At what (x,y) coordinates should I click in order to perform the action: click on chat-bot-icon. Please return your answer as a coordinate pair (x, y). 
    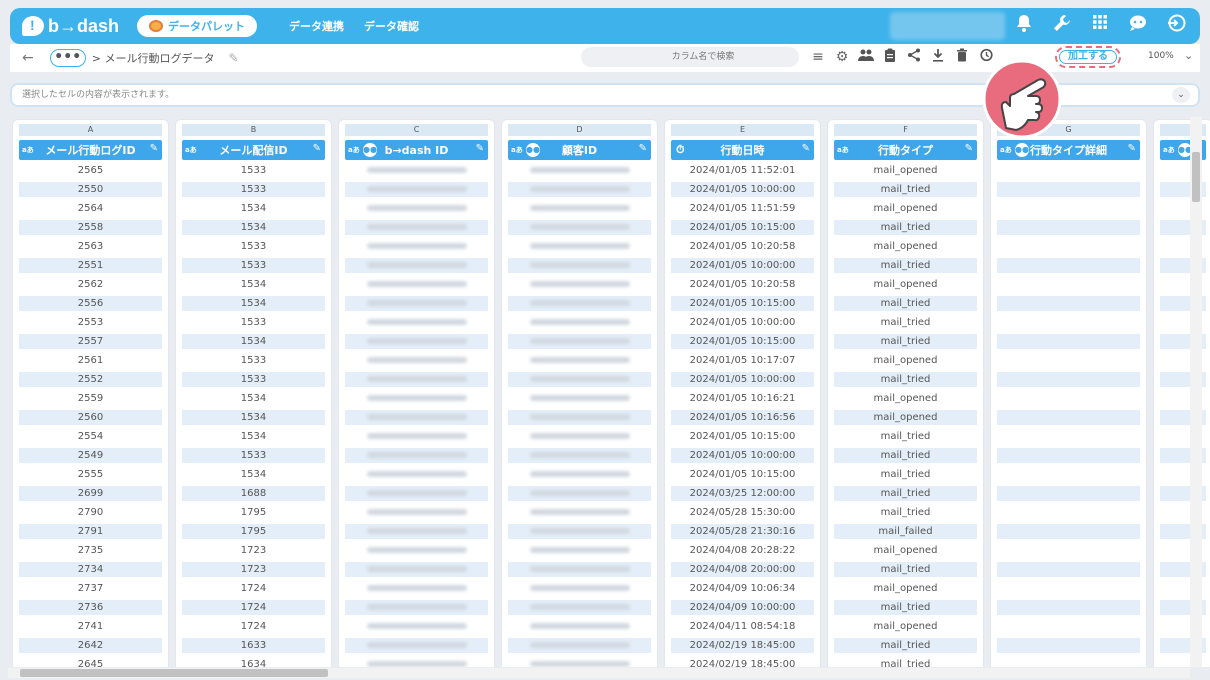
    Looking at the image, I should click on (1138, 24).